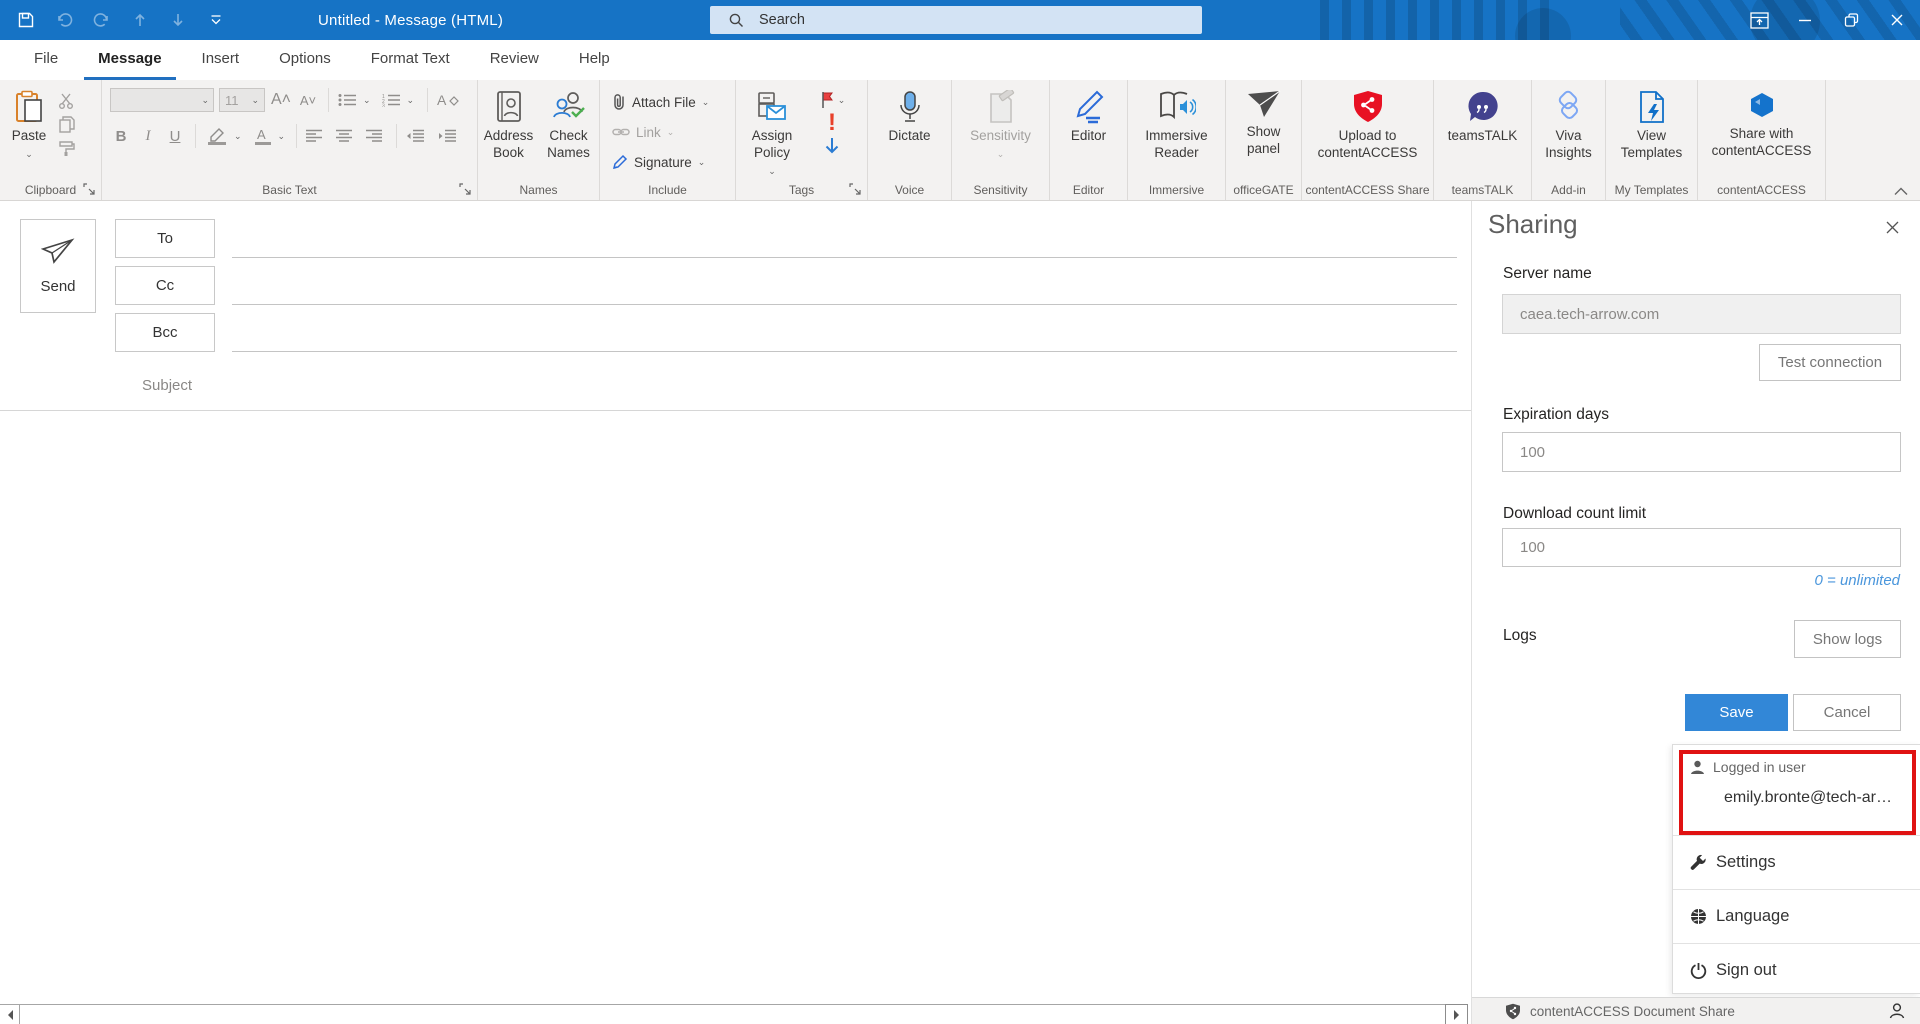 The height and width of the screenshot is (1024, 1920). I want to click on redo-icon, so click(102, 20).